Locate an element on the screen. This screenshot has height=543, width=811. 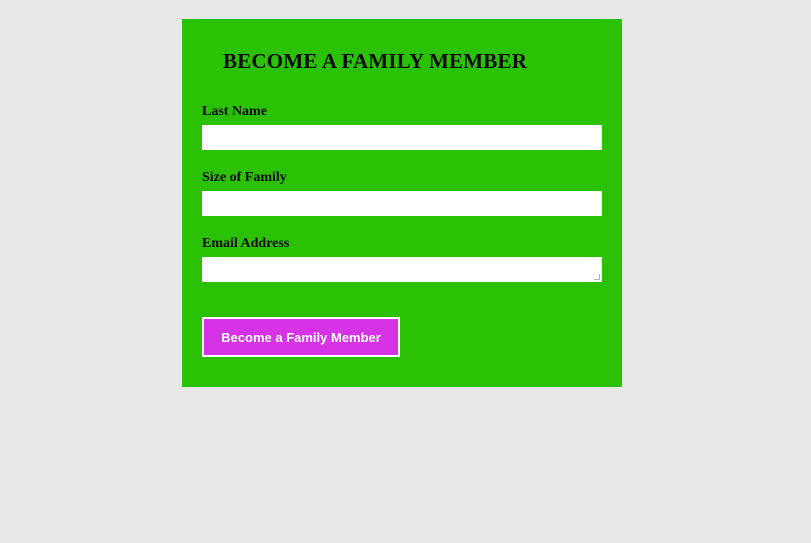
email-input-wrapper is located at coordinates (402, 269).